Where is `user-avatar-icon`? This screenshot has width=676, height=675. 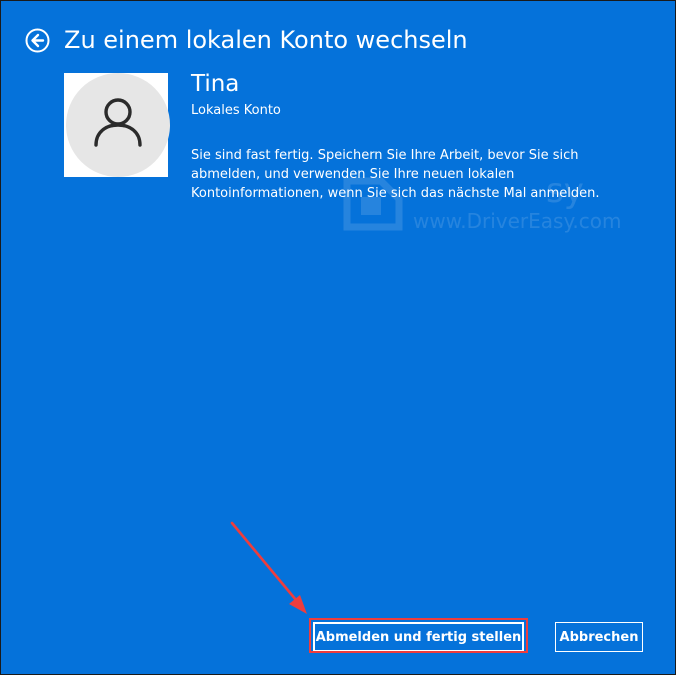
user-avatar-icon is located at coordinates (118, 122).